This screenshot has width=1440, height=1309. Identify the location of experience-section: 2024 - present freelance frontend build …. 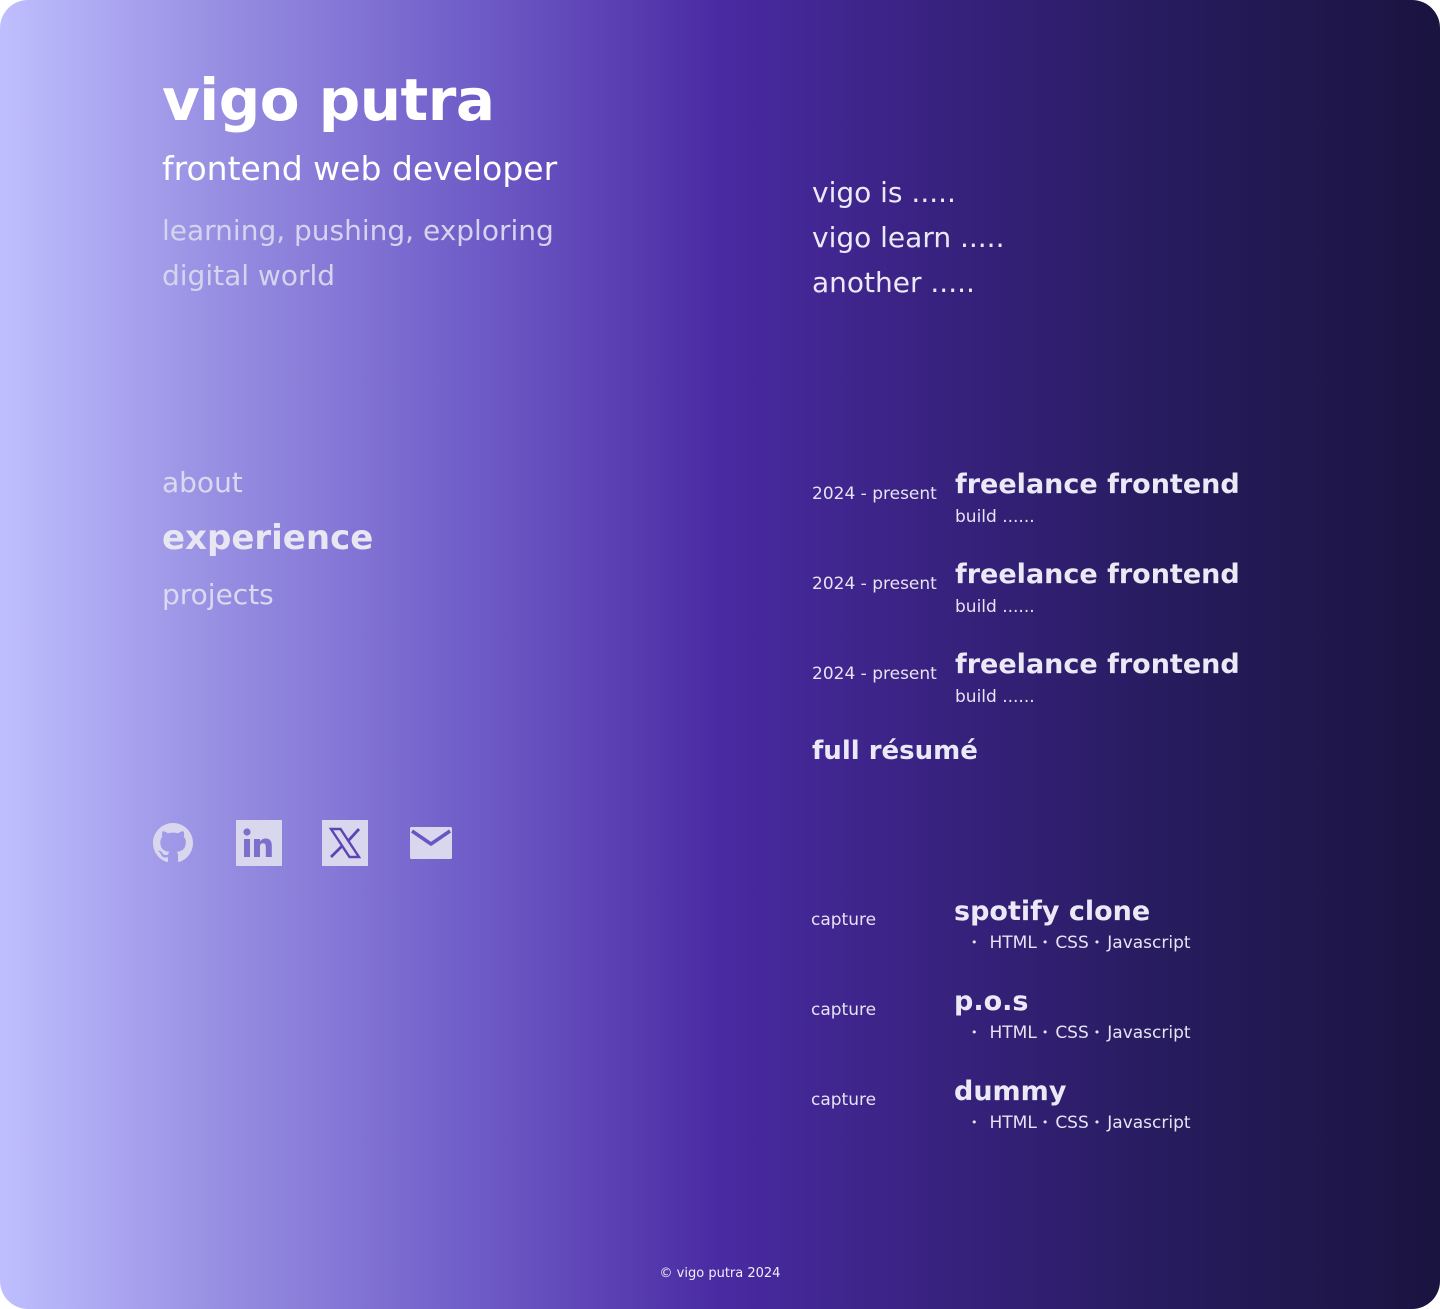
(1026, 601).